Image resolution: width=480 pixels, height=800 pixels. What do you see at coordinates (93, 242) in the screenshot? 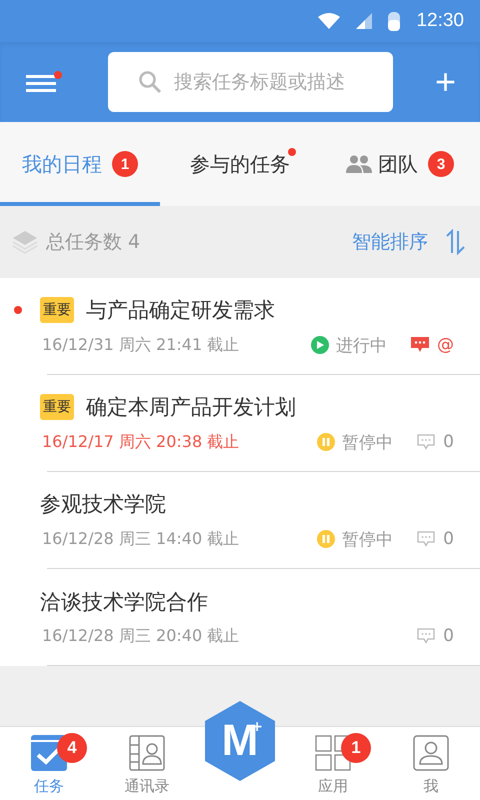
I see `task-count: 总任务数 4` at bounding box center [93, 242].